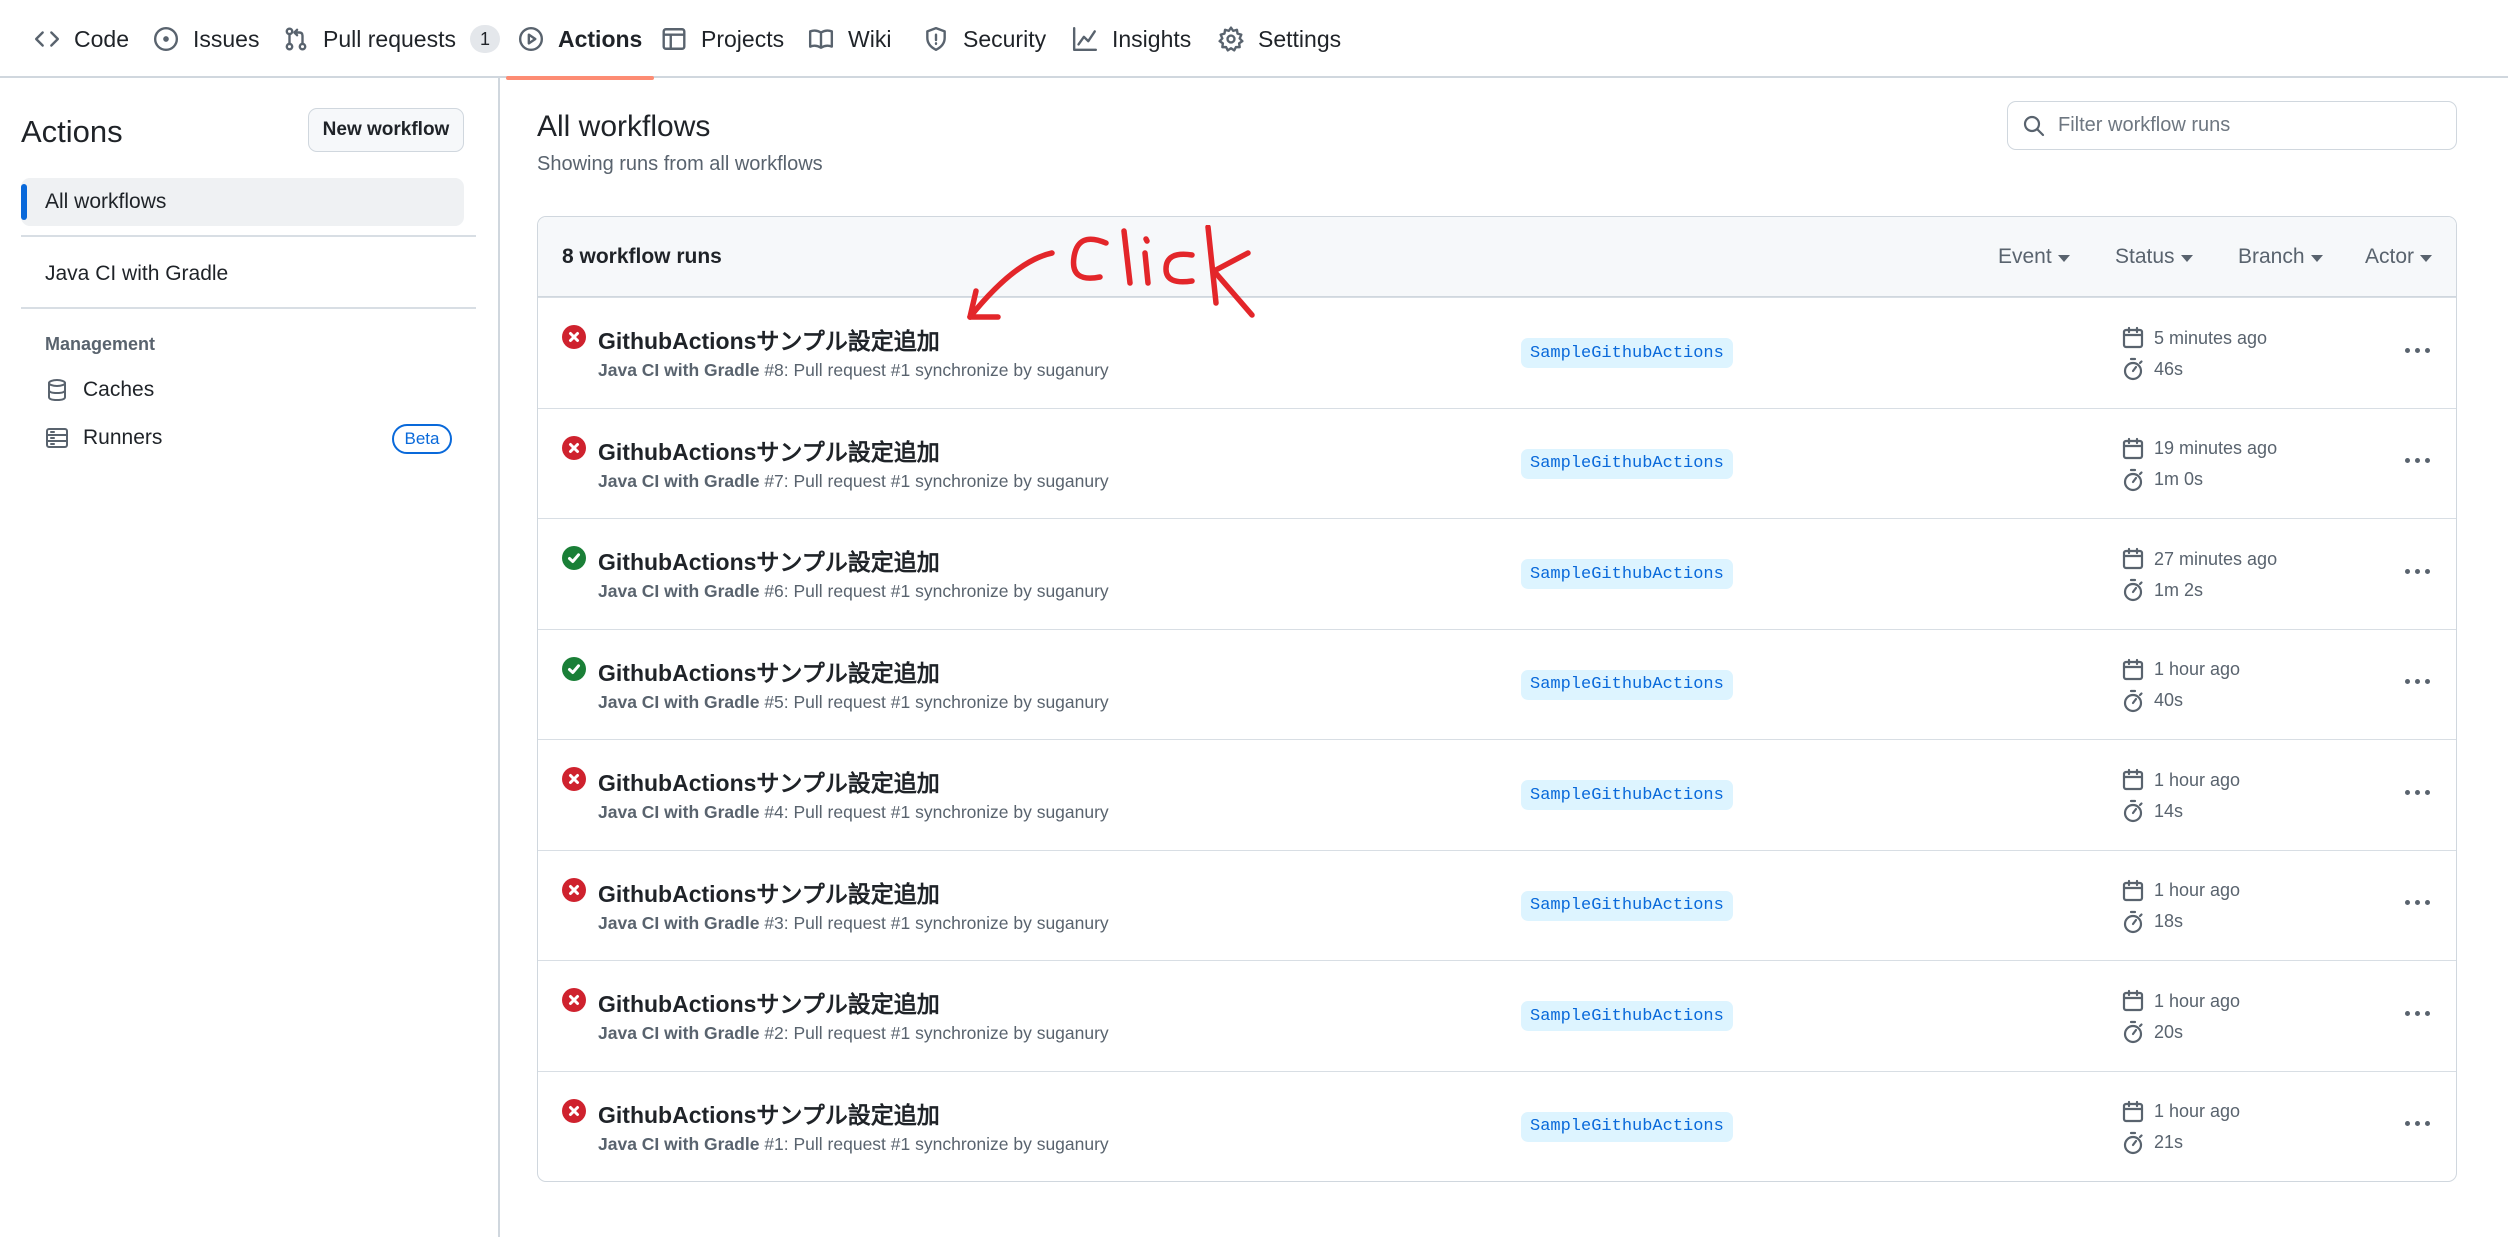  I want to click on run-duration-value: 21s, so click(2169, 1142).